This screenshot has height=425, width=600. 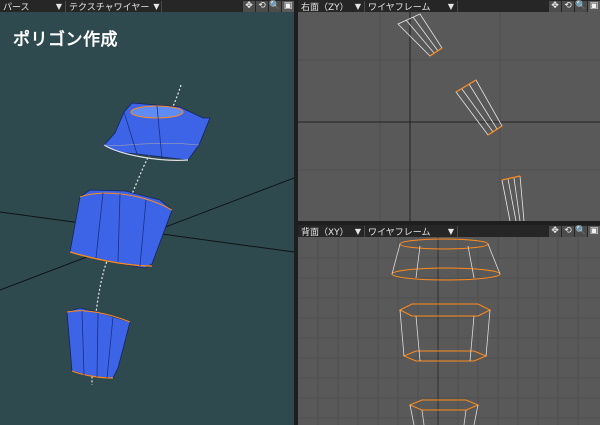 I want to click on polygon-segment-bottom, so click(x=98, y=343).